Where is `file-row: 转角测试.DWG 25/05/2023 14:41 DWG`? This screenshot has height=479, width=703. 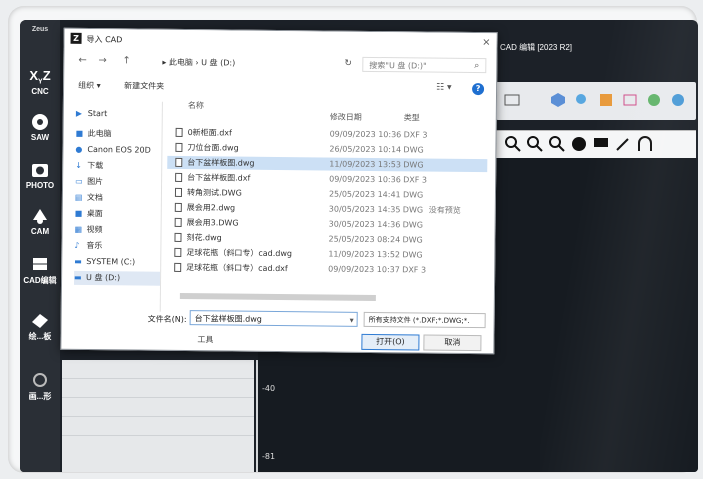 file-row: 转角测试.DWG 25/05/2023 14:41 DWG is located at coordinates (327, 194).